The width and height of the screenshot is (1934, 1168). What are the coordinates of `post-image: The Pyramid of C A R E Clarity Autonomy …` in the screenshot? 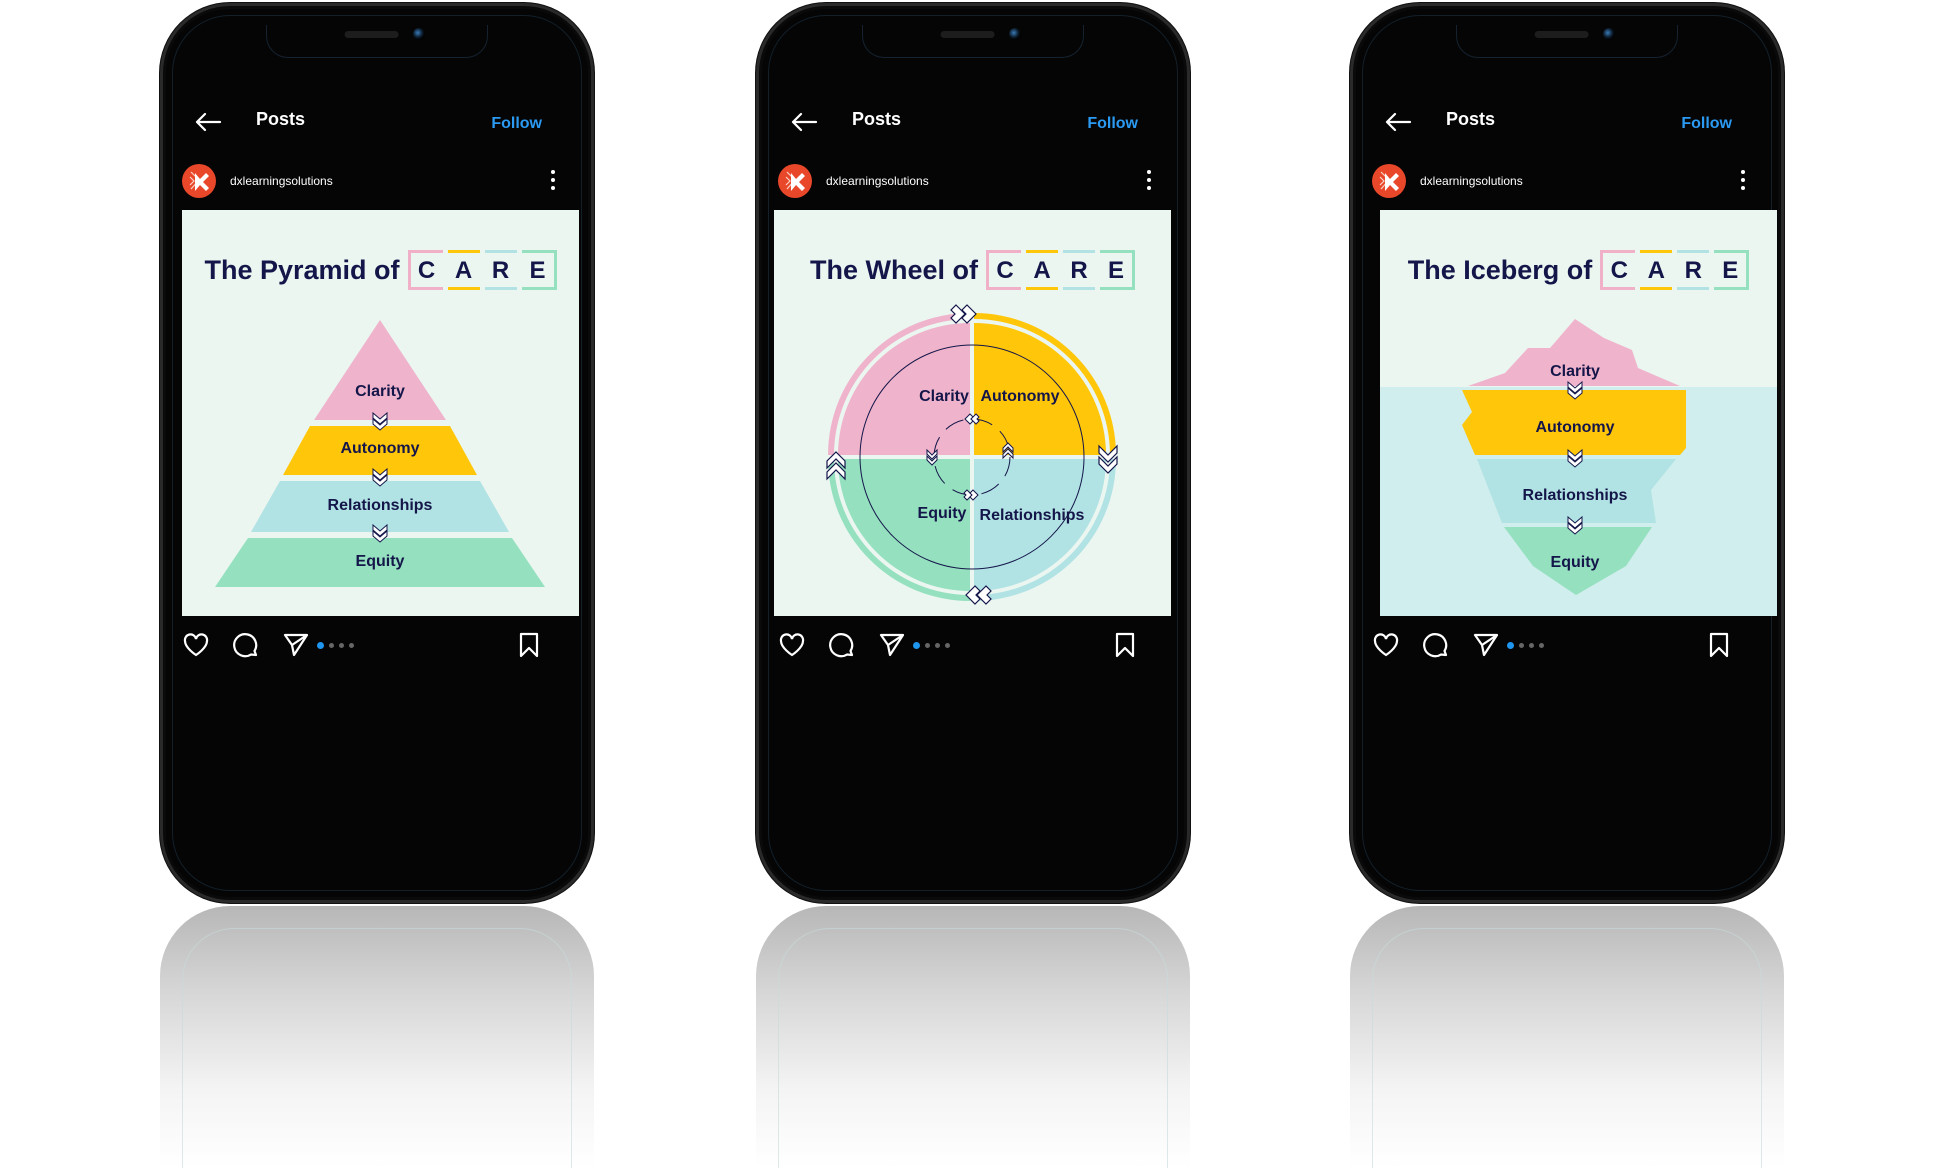 It's located at (380, 413).